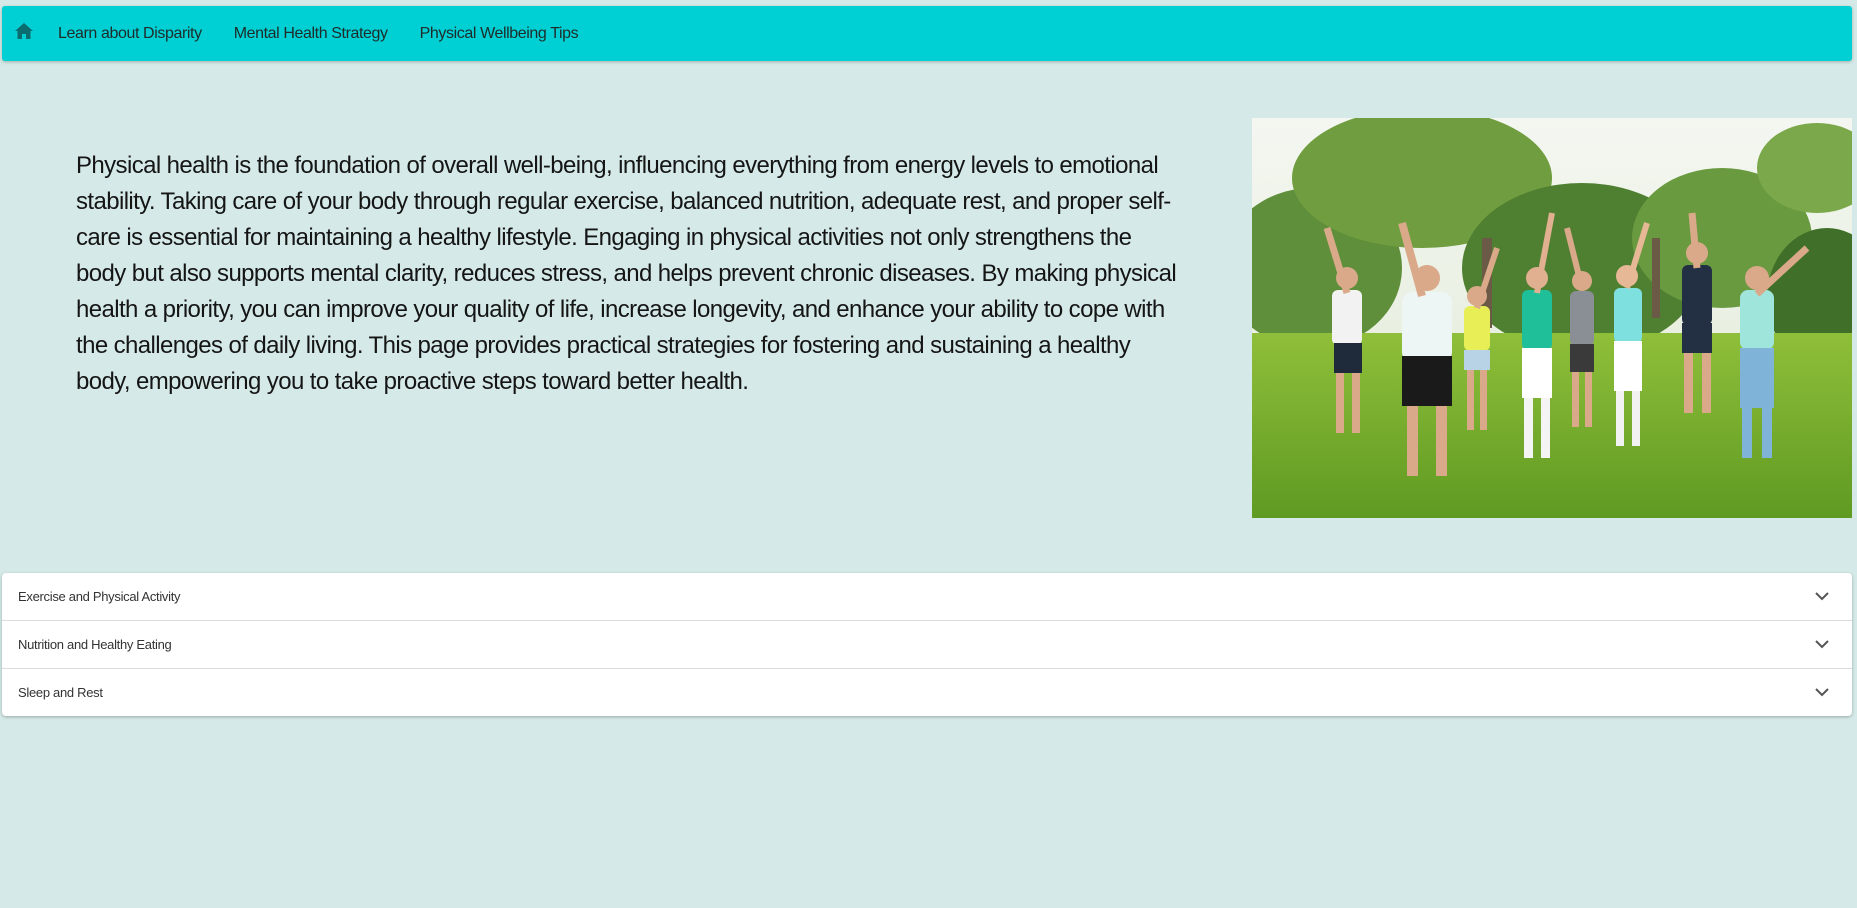 The image size is (1857, 908). Describe the element at coordinates (499, 34) in the screenshot. I see `nav-link-physical-wellbeing-tips: Physical Wellbeing Tips` at that location.